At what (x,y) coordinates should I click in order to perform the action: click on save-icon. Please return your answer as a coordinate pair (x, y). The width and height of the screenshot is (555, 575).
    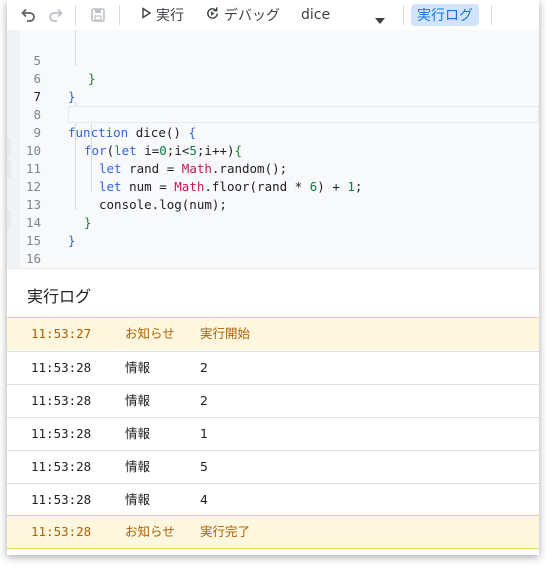
    Looking at the image, I should click on (98, 15).